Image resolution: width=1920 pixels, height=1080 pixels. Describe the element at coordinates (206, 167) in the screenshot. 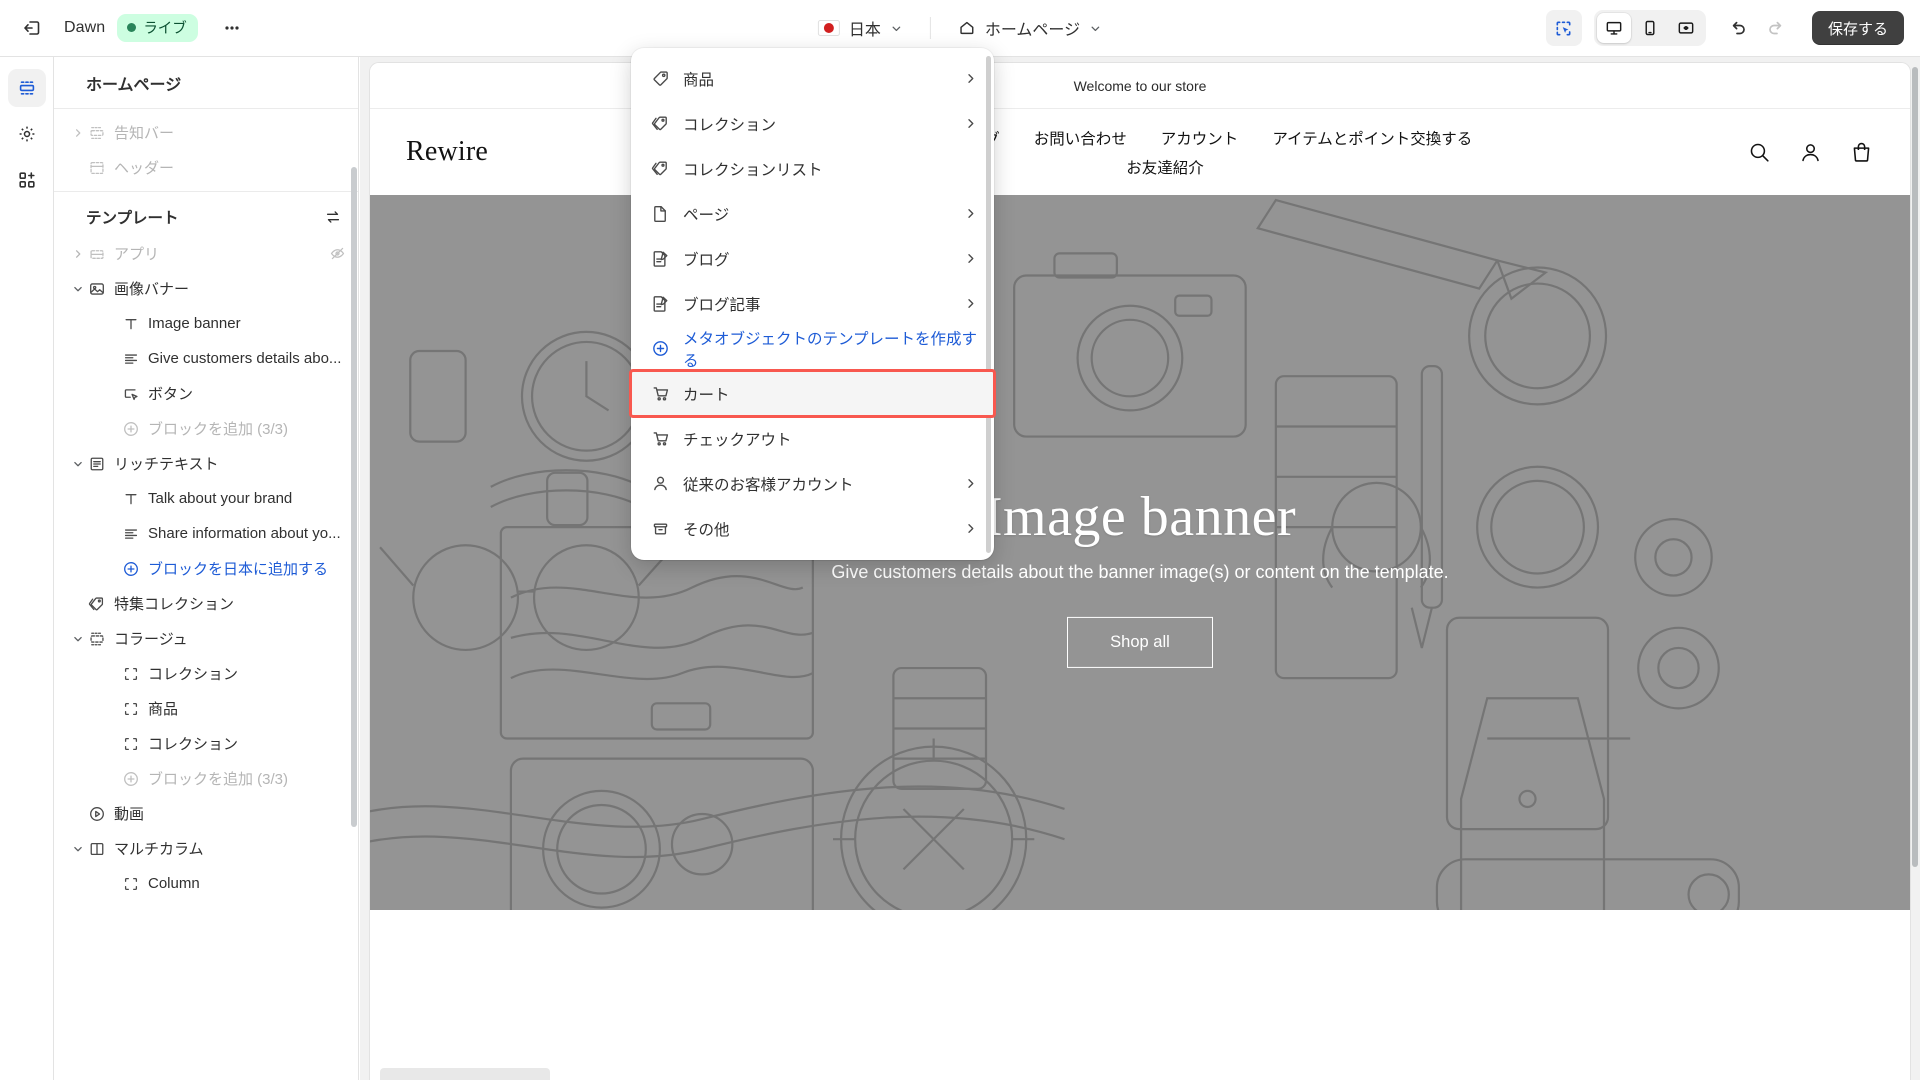

I see `sidebar-item: ヘッダー` at that location.